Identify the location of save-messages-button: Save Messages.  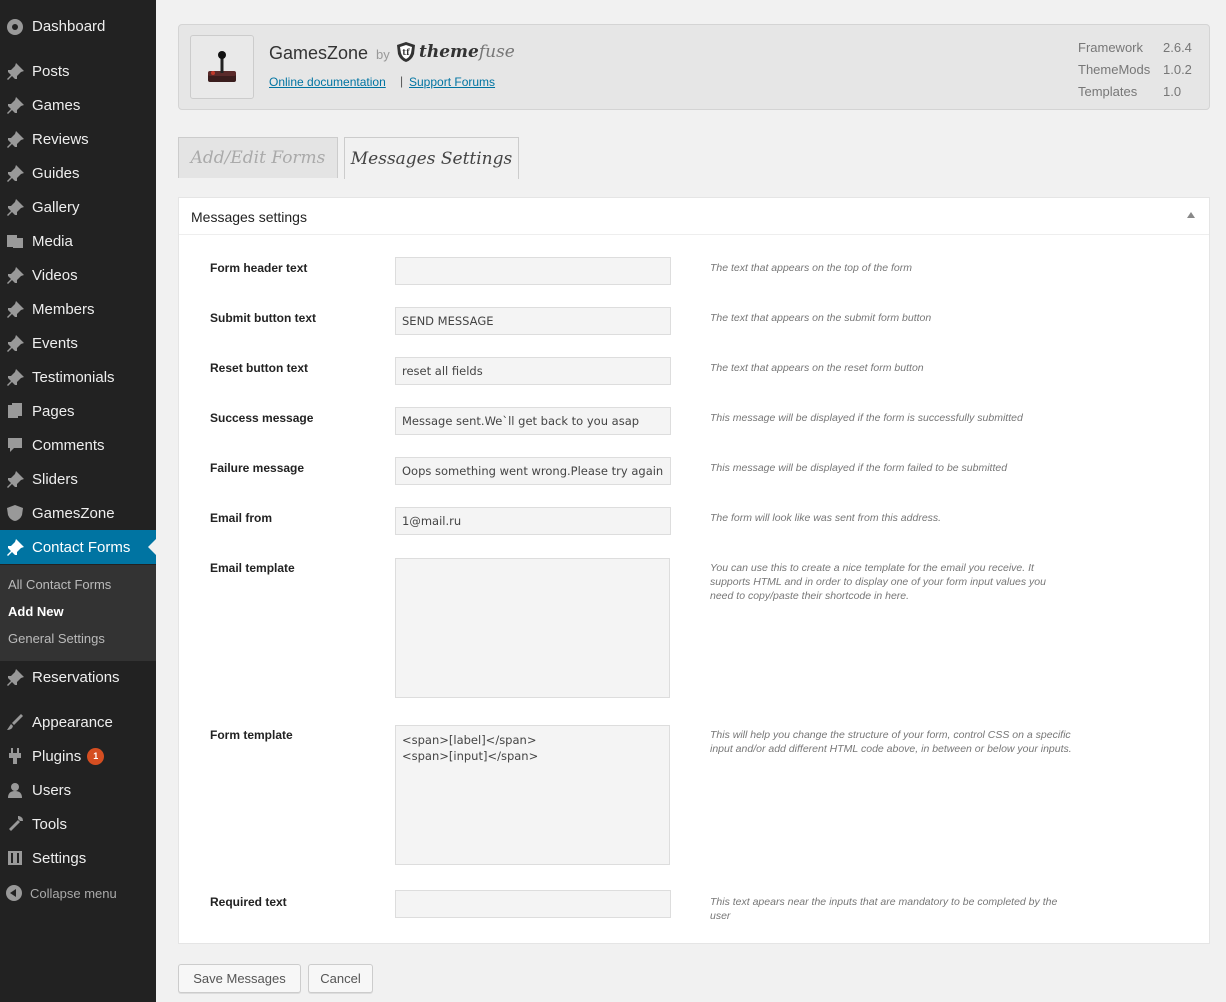
(239, 978).